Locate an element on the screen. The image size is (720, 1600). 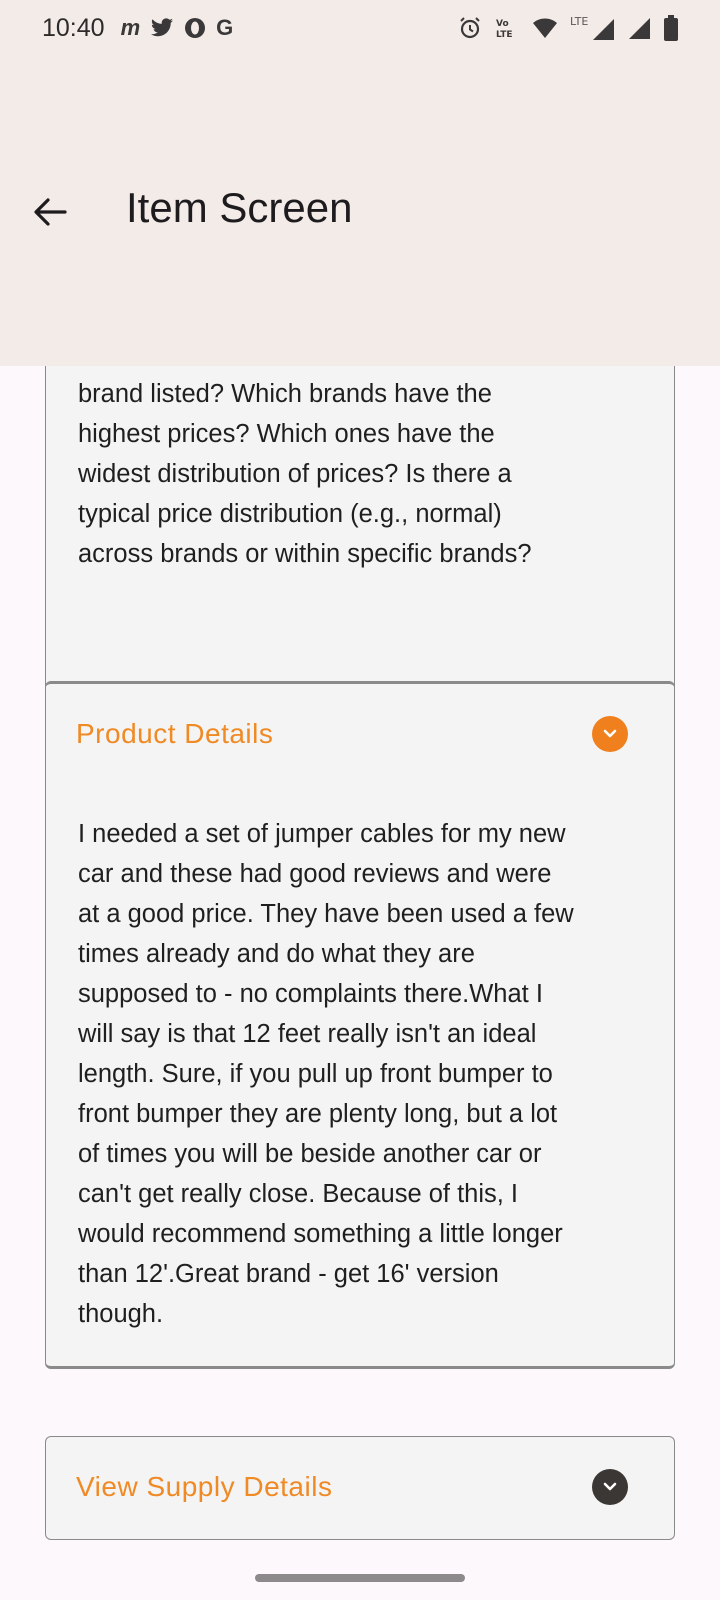
twitter-icon is located at coordinates (162, 27).